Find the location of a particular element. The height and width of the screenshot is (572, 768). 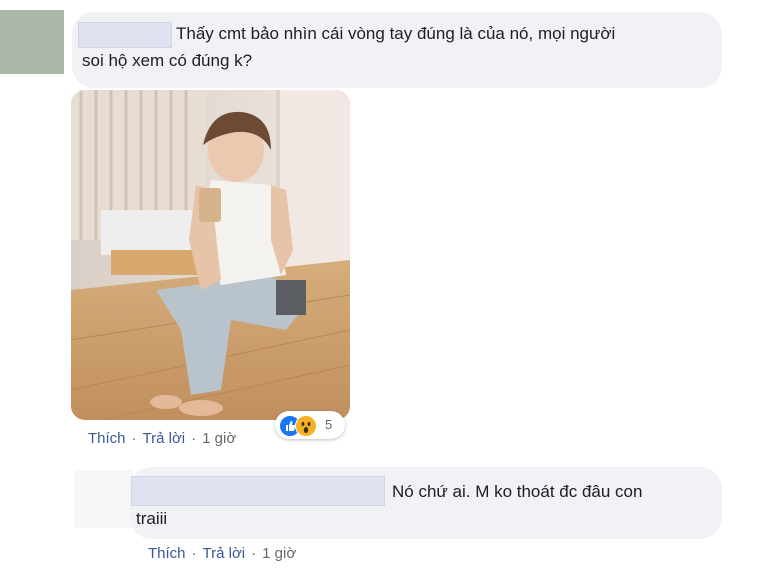

reply-actions: Thích · Trả lời · 1 giờ is located at coordinates (222, 553).